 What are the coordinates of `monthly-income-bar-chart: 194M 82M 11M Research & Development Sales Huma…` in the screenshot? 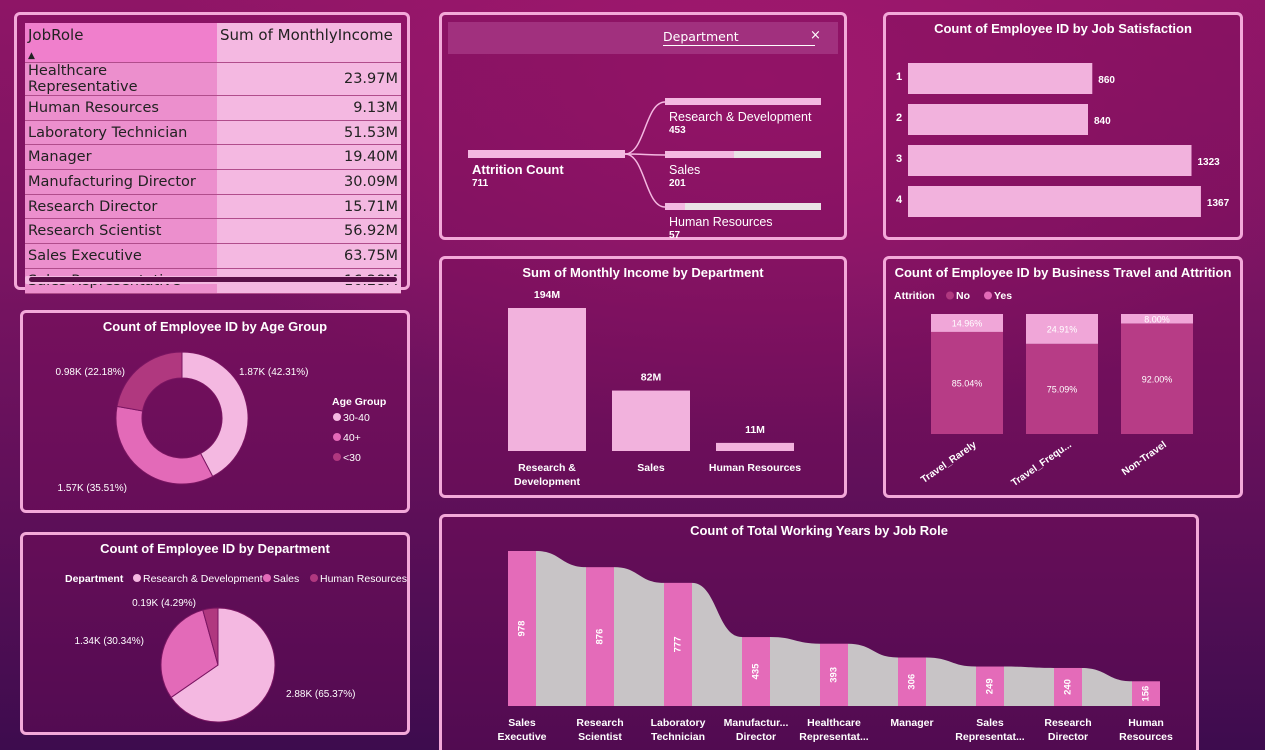 It's located at (654, 388).